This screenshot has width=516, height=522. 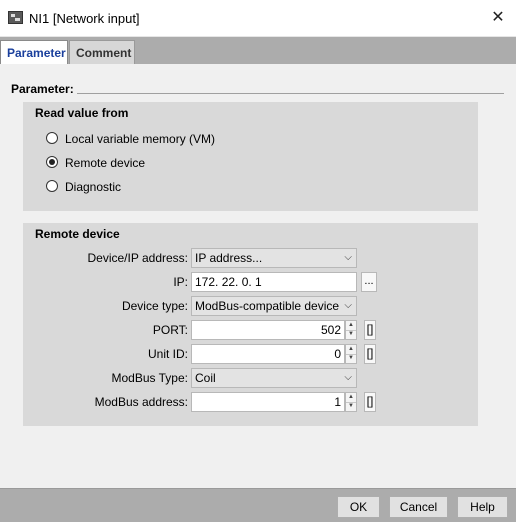 I want to click on device-type-label: Device type:, so click(x=154, y=306).